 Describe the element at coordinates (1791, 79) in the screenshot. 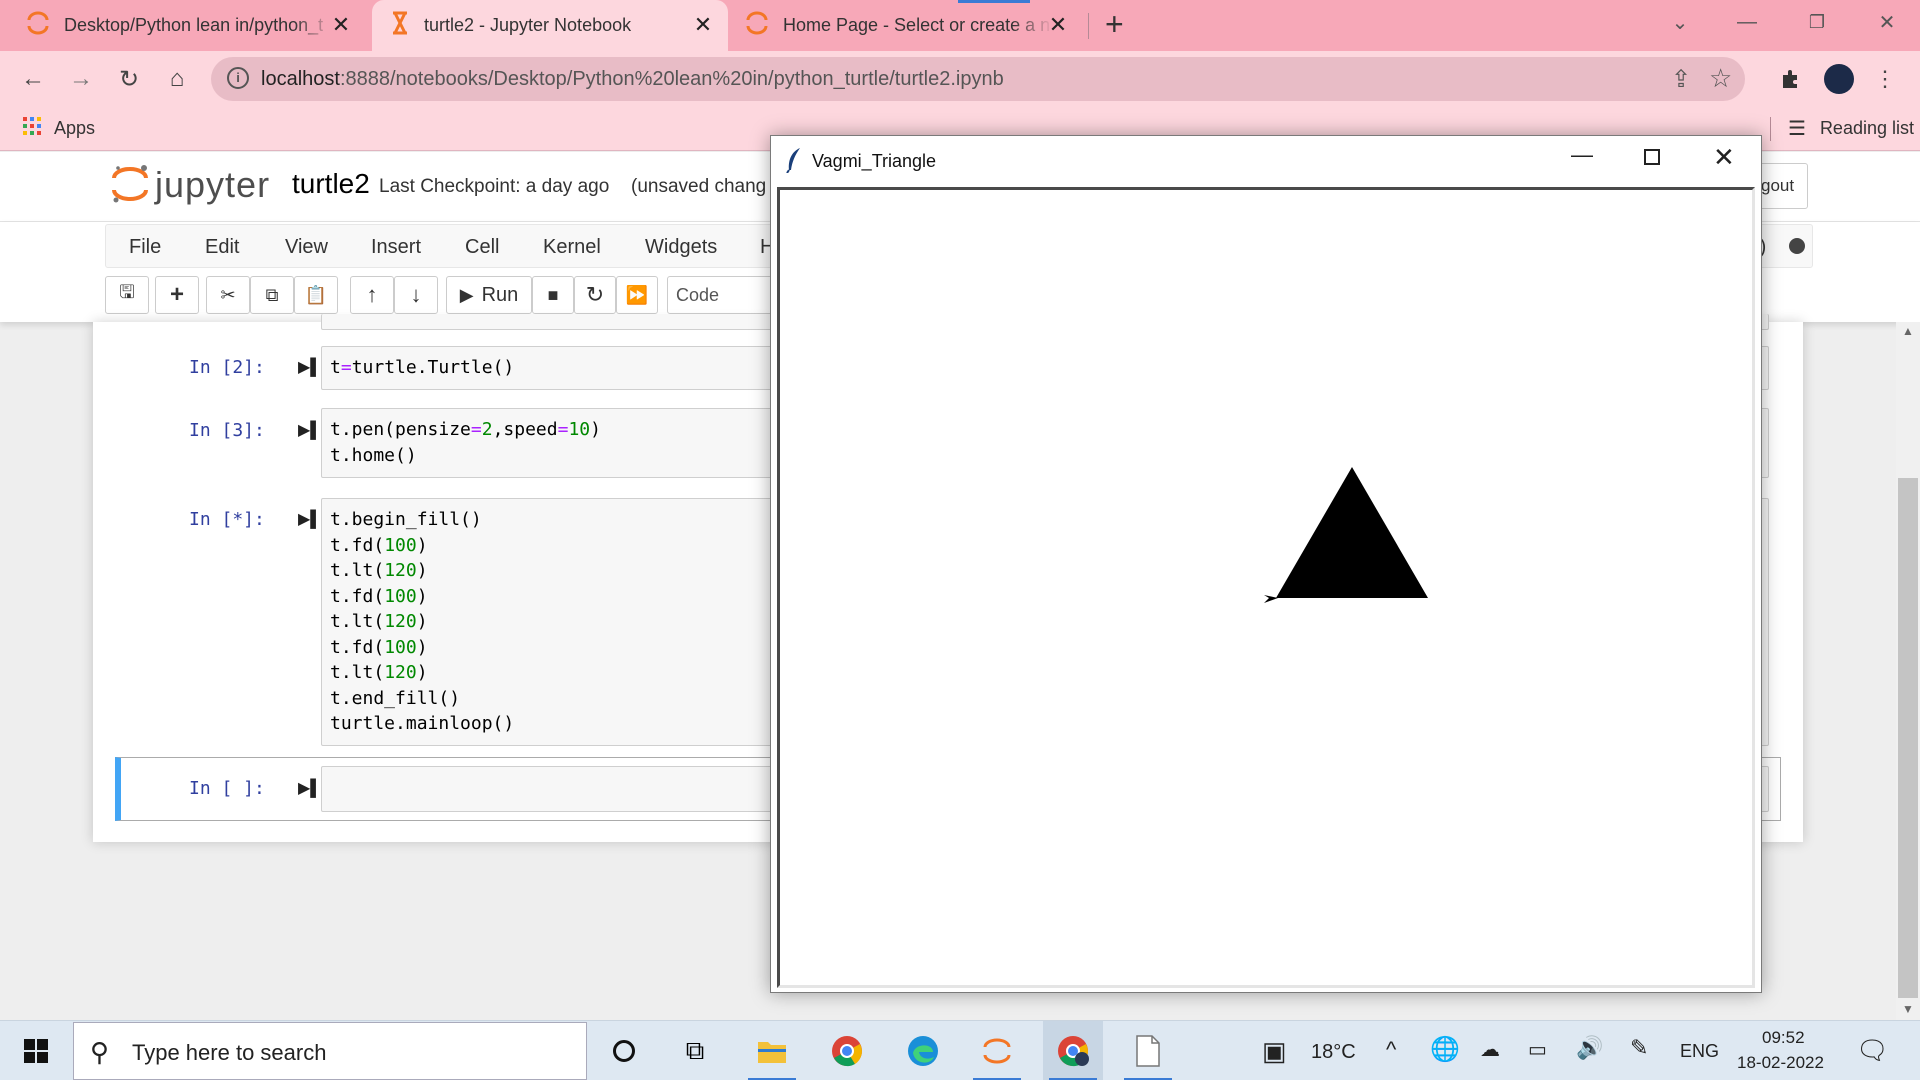

I see `extensions-icon` at that location.